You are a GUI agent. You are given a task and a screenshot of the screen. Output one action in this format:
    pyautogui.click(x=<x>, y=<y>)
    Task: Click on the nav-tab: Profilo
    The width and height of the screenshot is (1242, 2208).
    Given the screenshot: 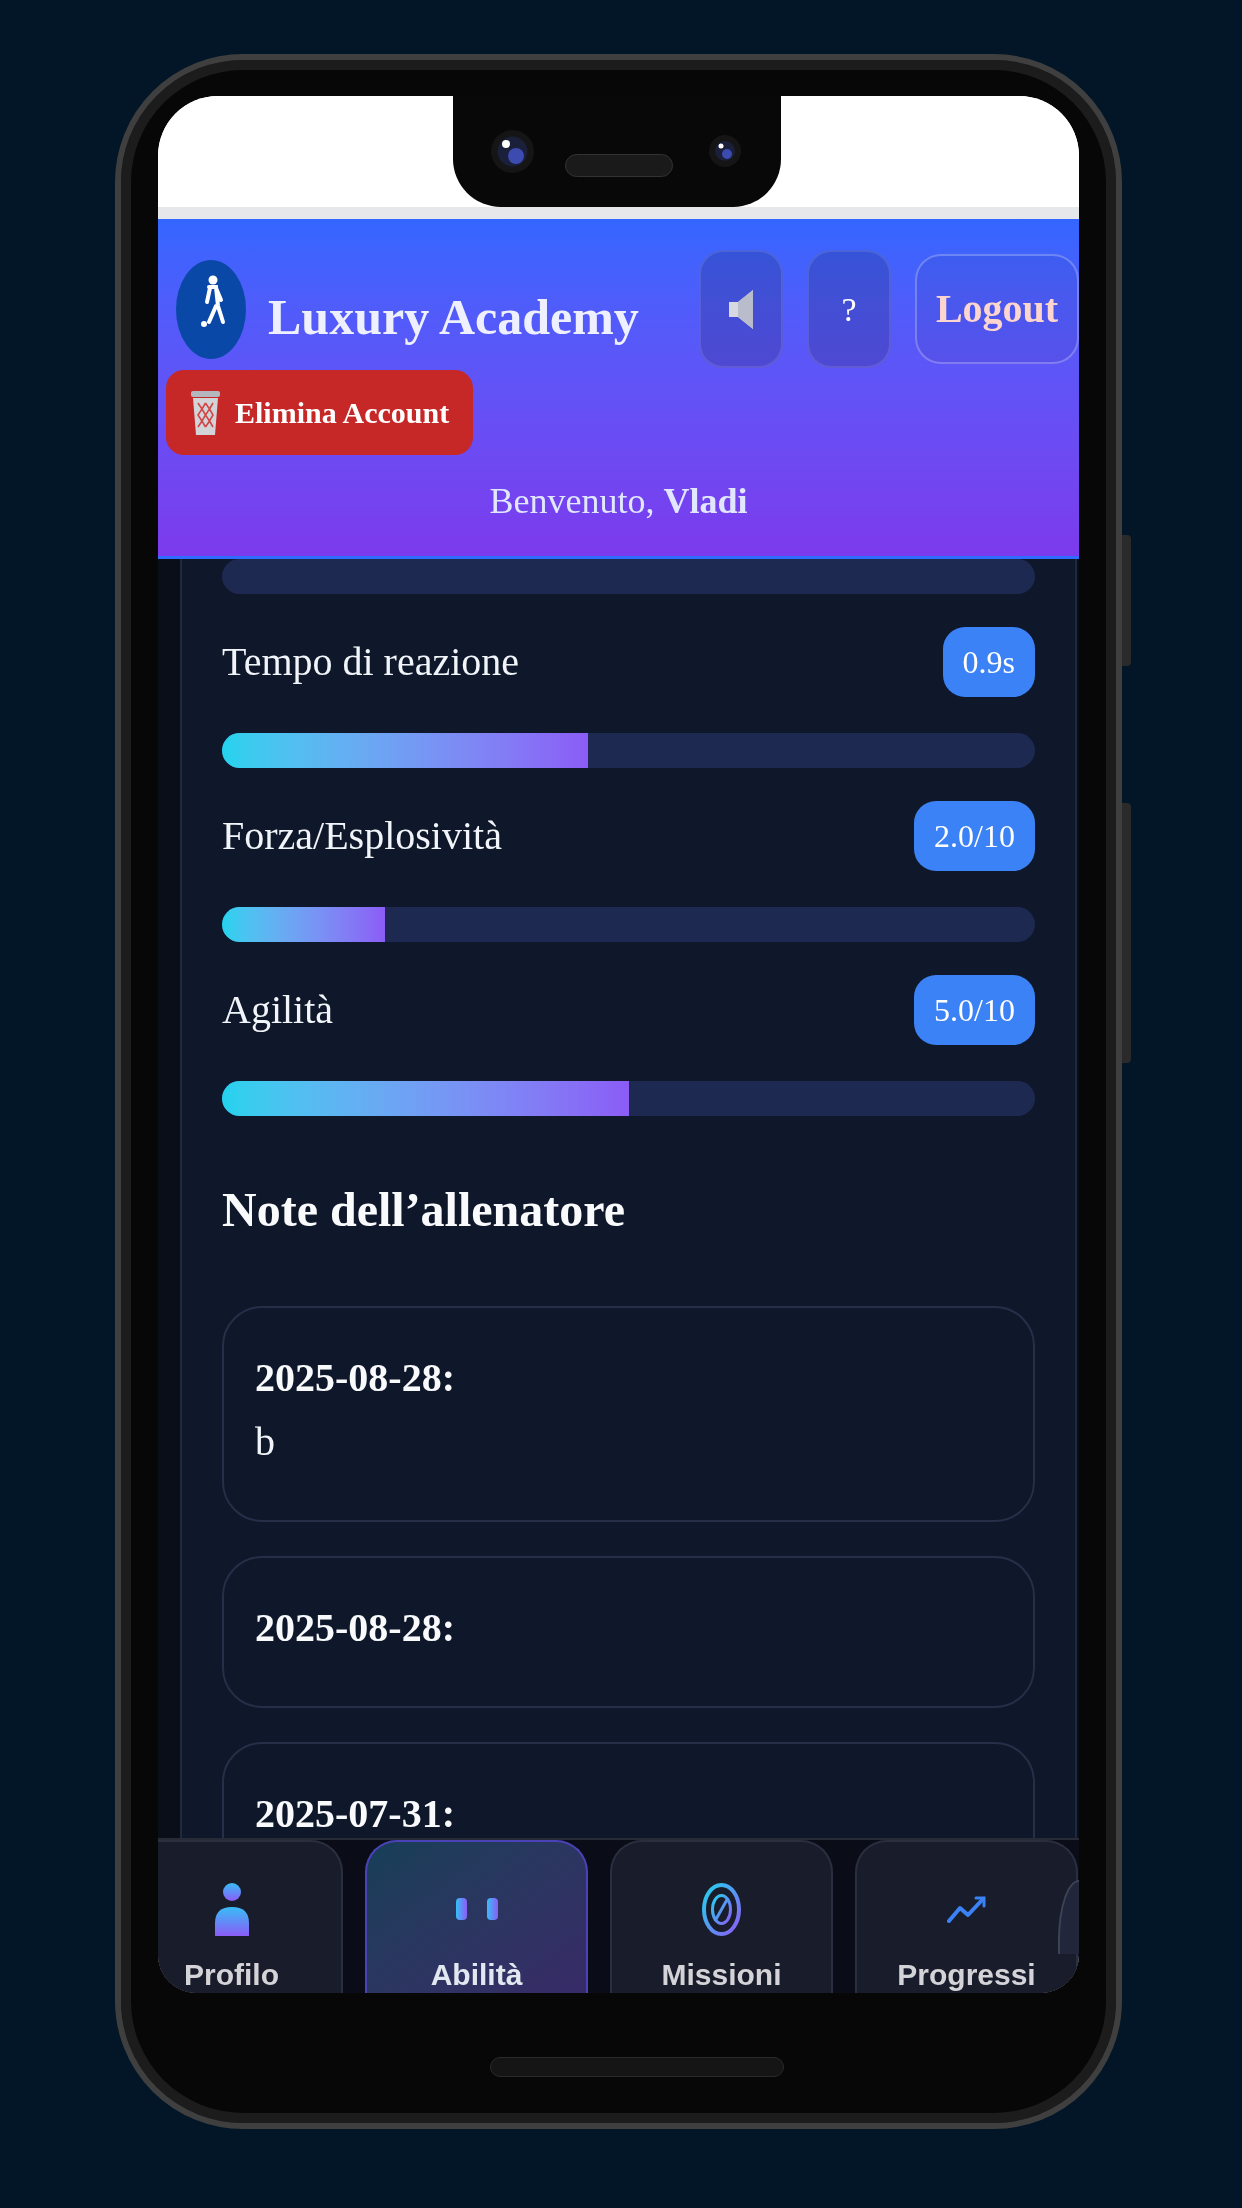 What is the action you would take?
    pyautogui.click(x=250, y=1916)
    